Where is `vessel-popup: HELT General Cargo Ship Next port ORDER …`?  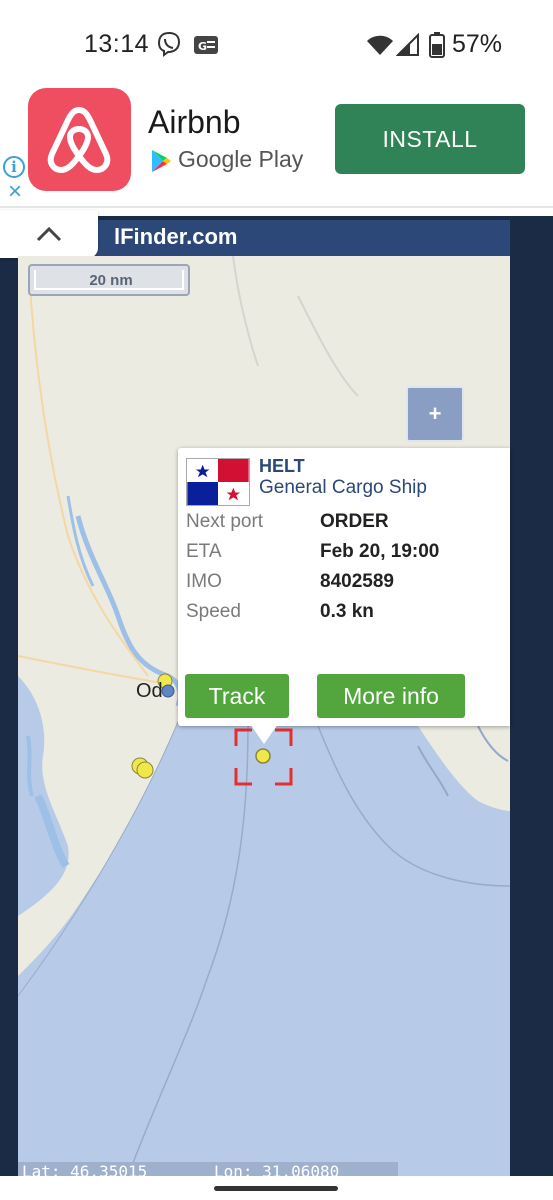
vessel-popup: HELT General Cargo Ship Next port ORDER … is located at coordinates (344, 587).